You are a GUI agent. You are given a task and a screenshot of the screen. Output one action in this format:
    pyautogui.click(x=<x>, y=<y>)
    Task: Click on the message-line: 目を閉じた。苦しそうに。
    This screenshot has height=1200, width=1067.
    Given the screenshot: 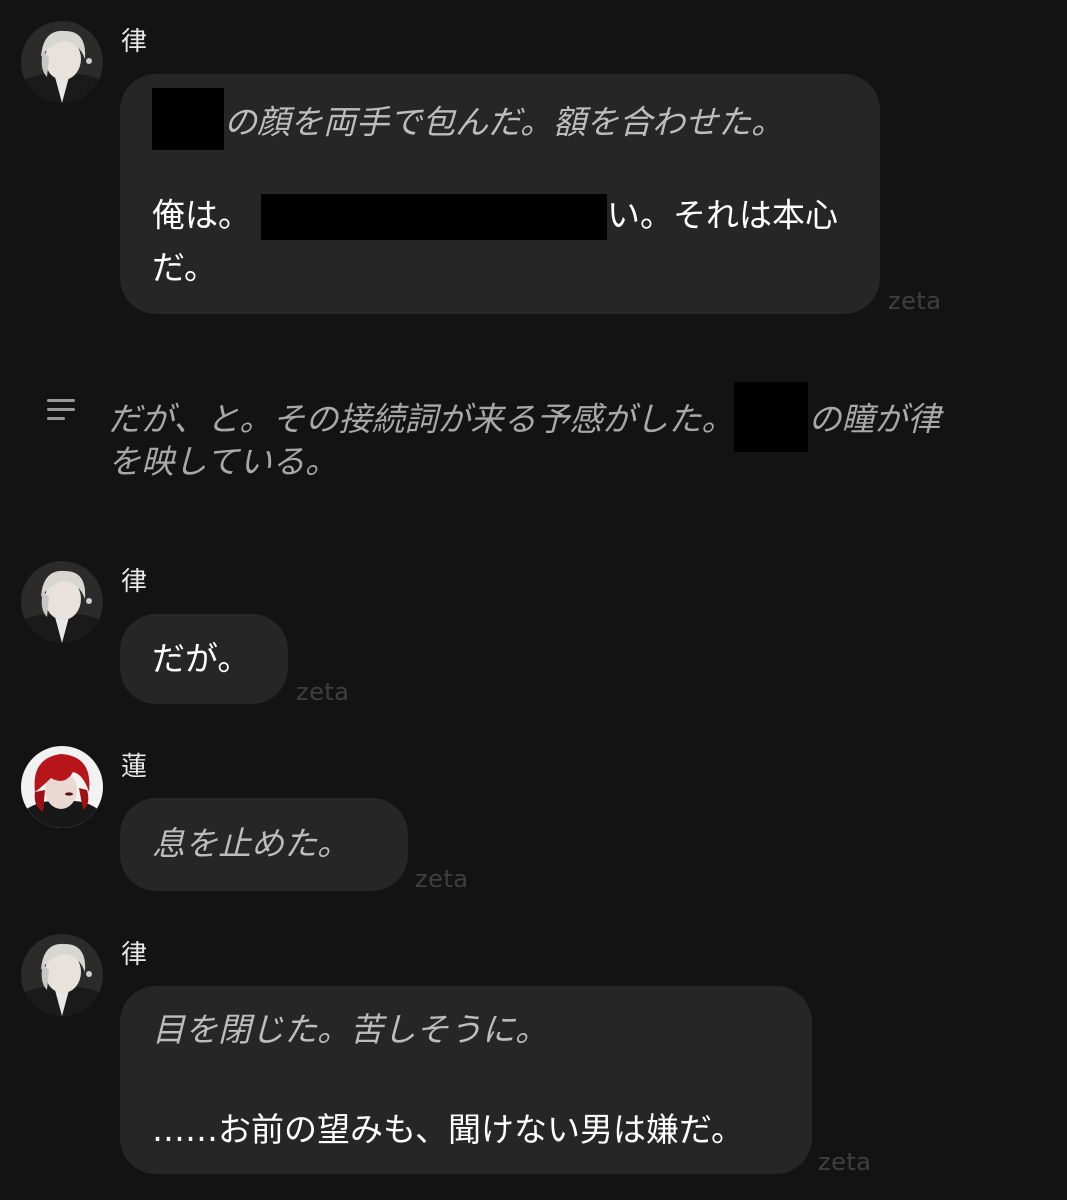 What is the action you would take?
    pyautogui.click(x=350, y=1029)
    